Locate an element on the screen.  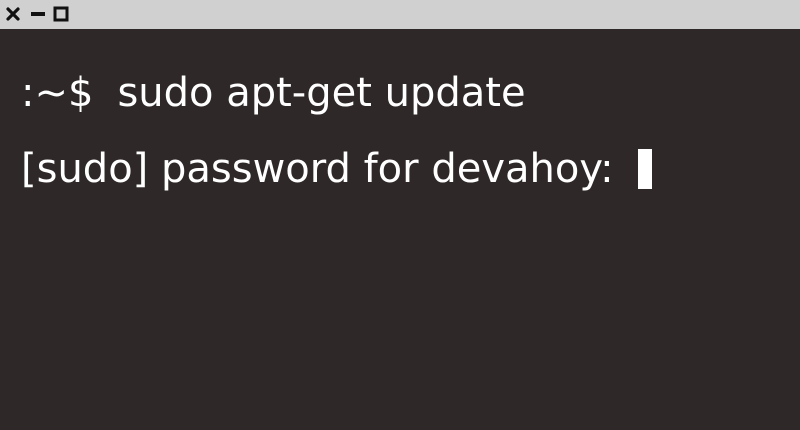
command-text: sudo apt-get update is located at coordinates (321, 93).